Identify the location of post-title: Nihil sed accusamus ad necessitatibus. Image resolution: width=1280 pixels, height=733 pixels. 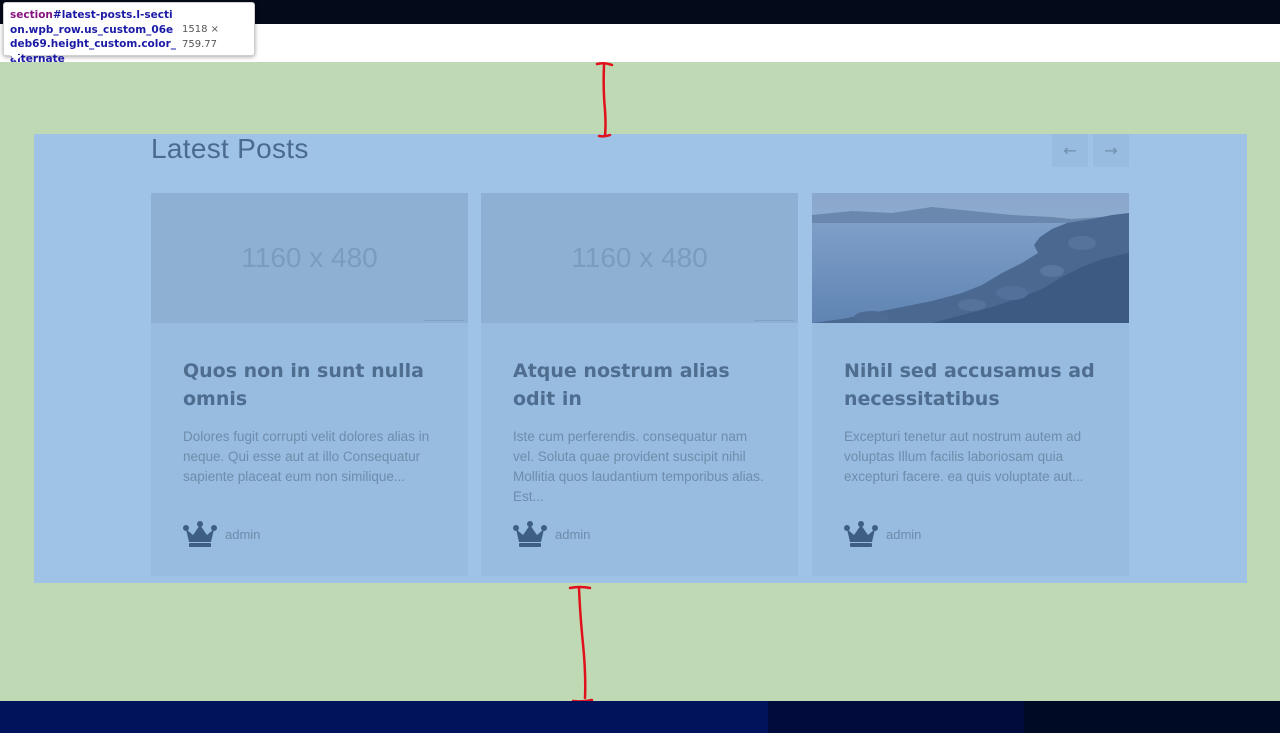
(970, 385).